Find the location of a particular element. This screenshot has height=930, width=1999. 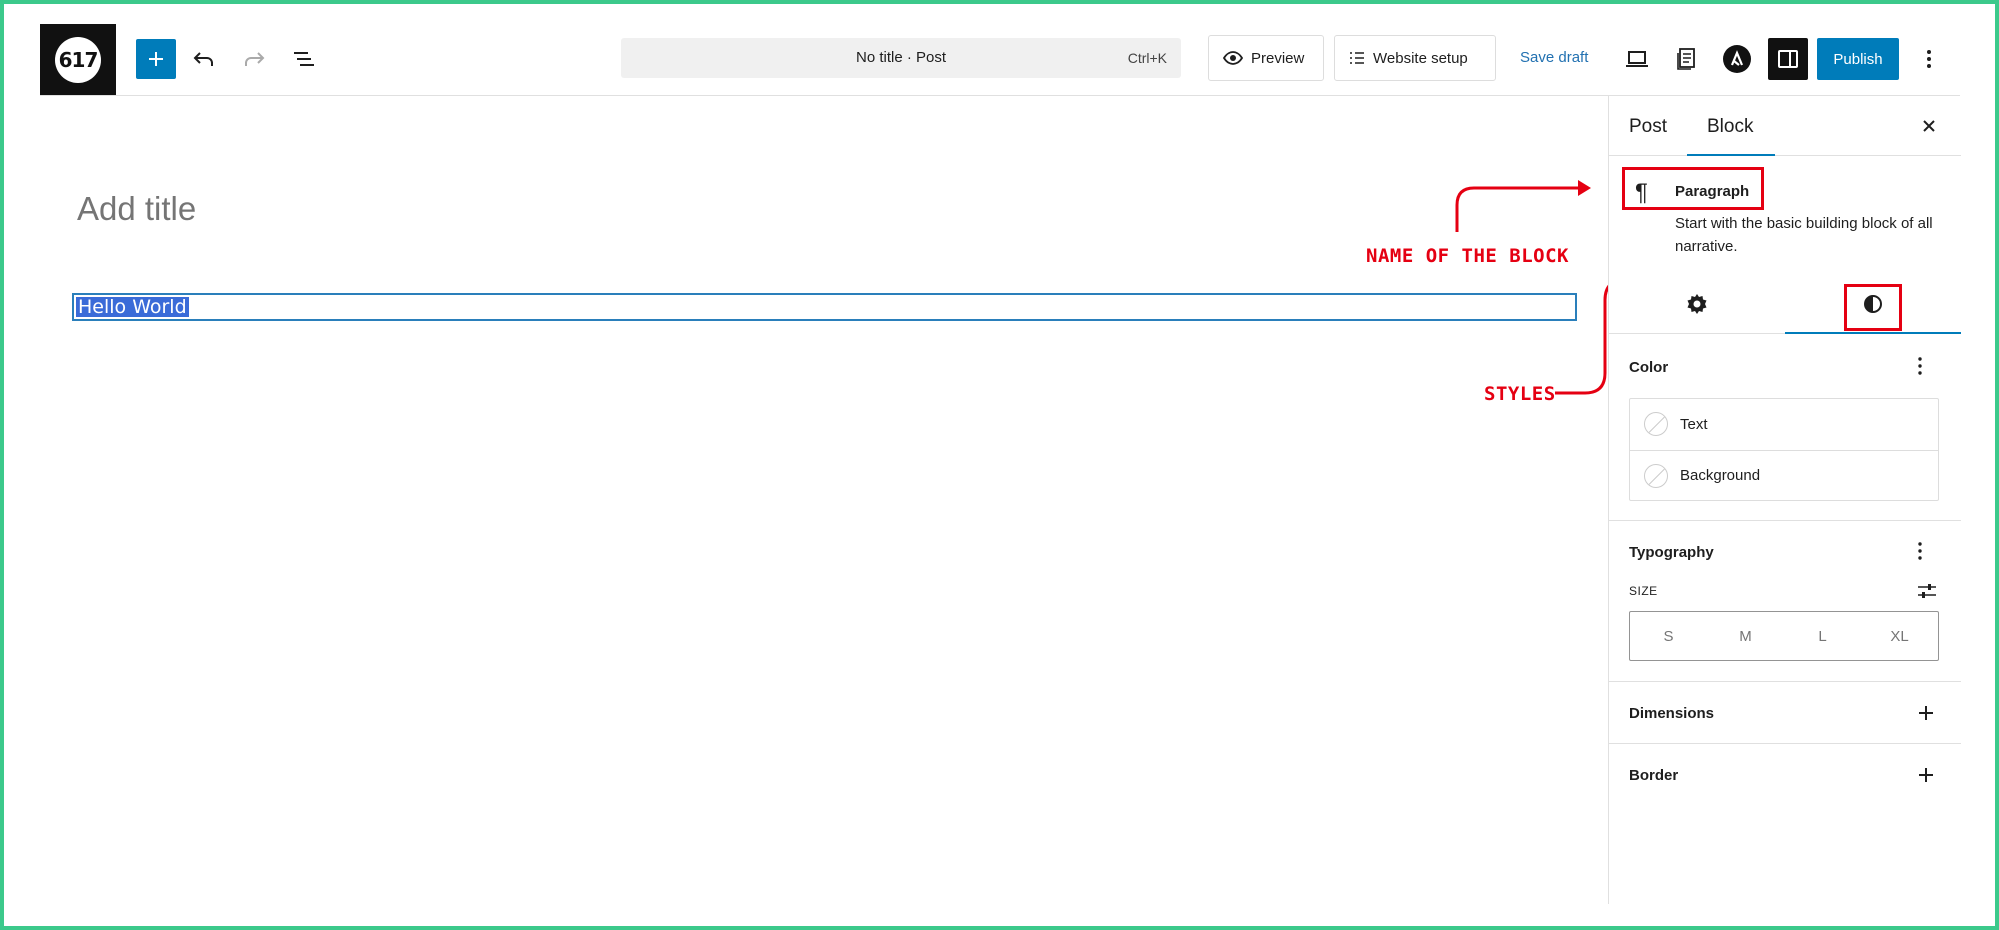

tab-settings is located at coordinates (1697, 304).